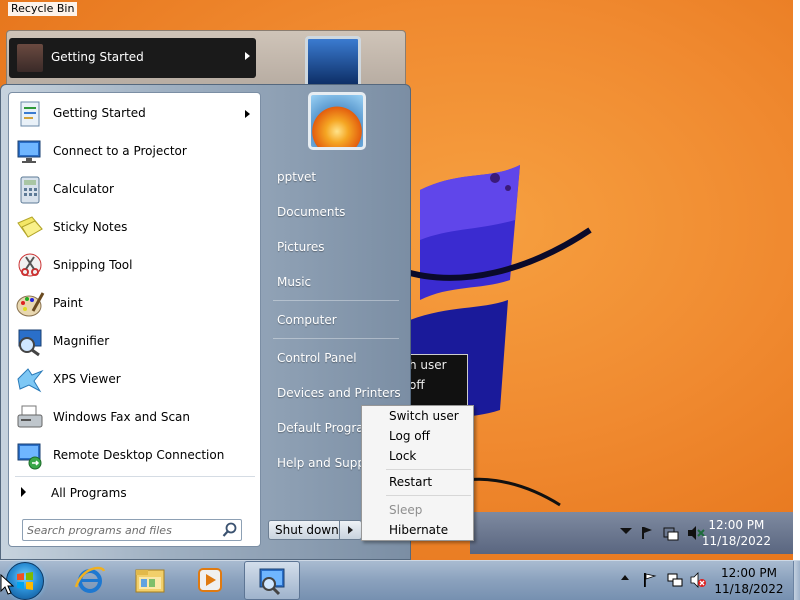  I want to click on user-avatar, so click(337, 121).